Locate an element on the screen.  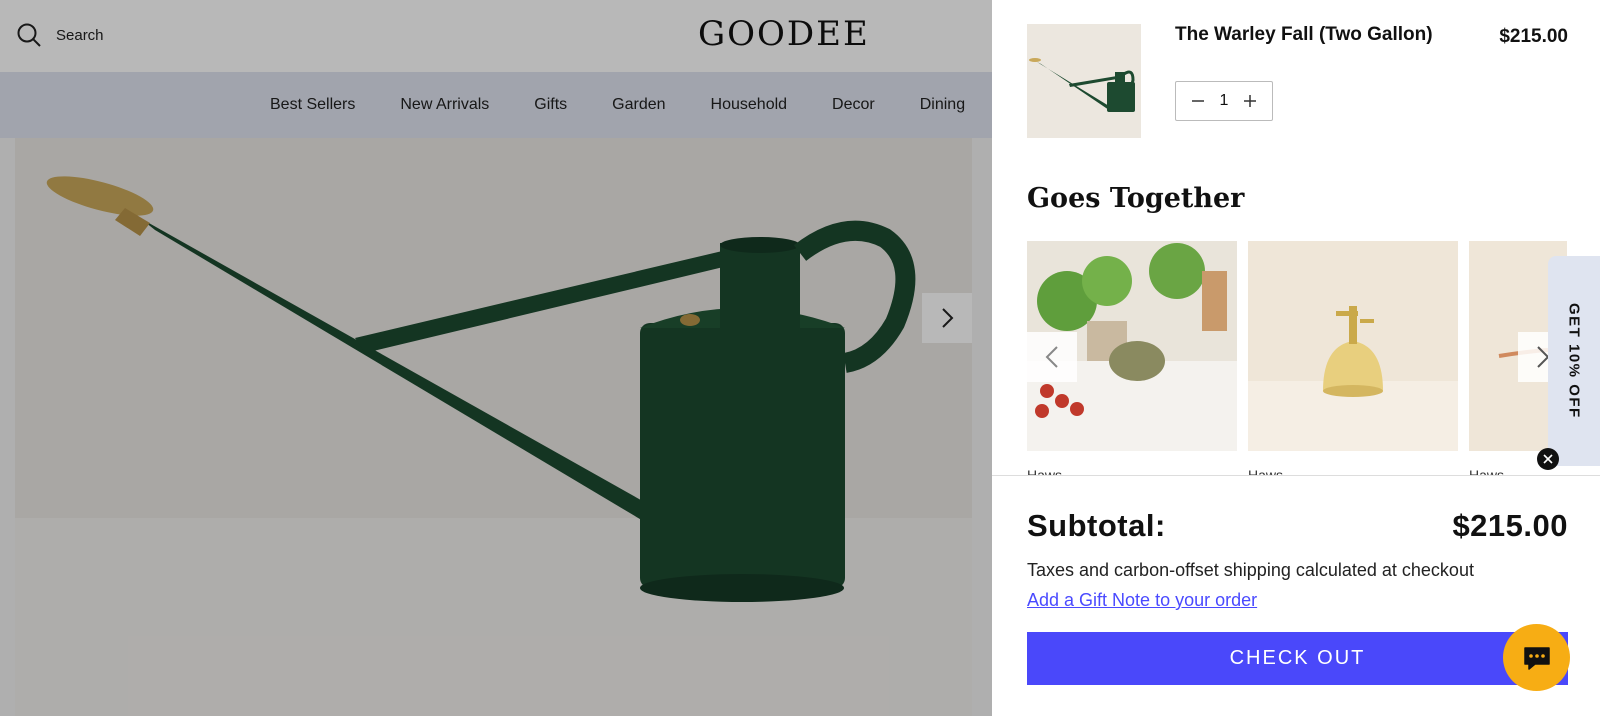
goes-together-carousel: Haws Haws Haws is located at coordinates (1297, 358).